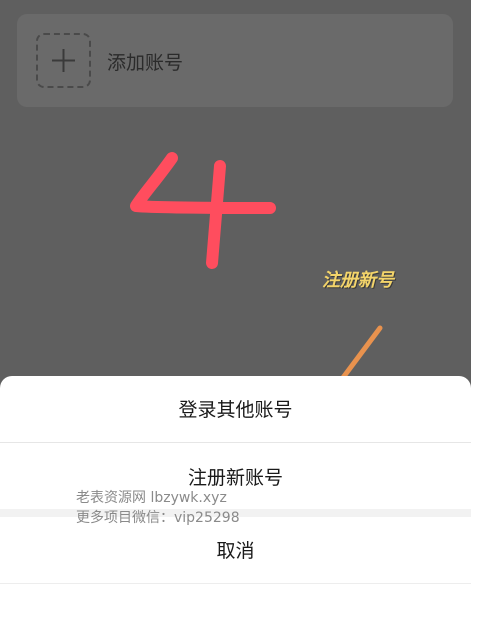  I want to click on login-other-account-option: 登录其他账号, so click(235, 409).